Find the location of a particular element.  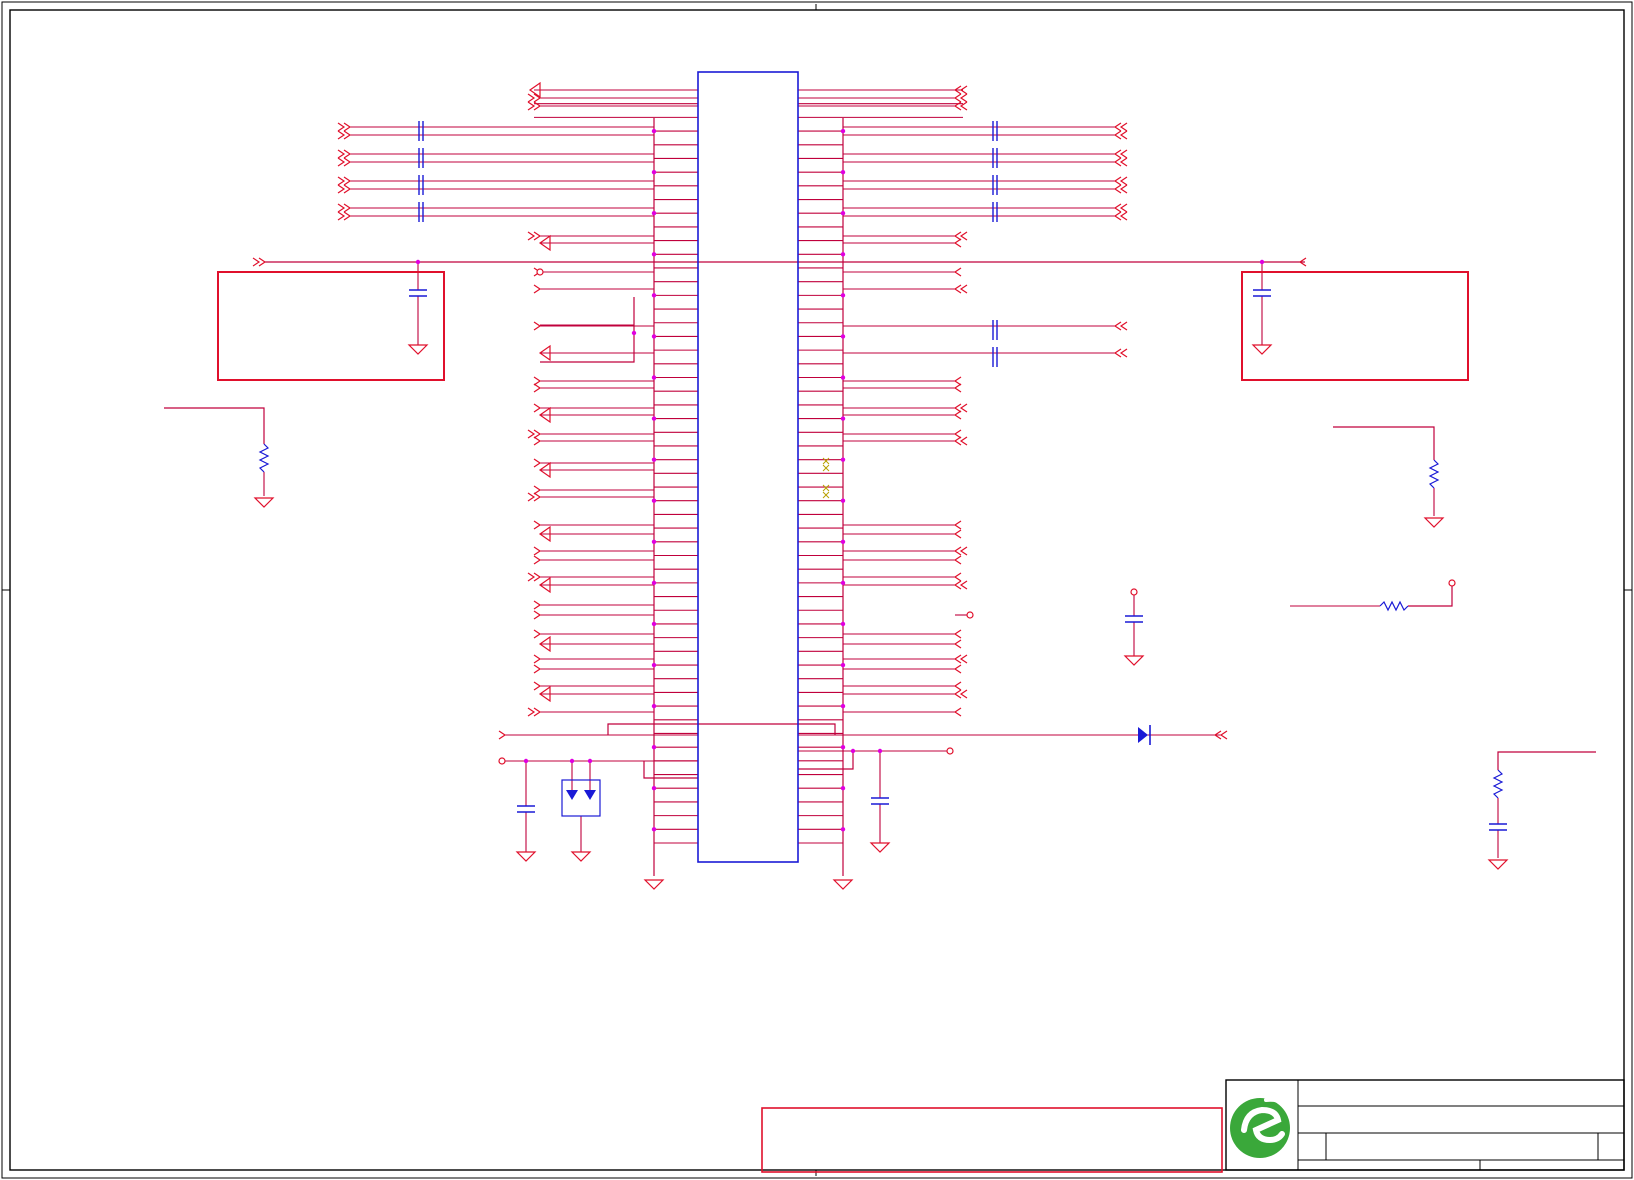

tvs-array is located at coordinates (581, 798).